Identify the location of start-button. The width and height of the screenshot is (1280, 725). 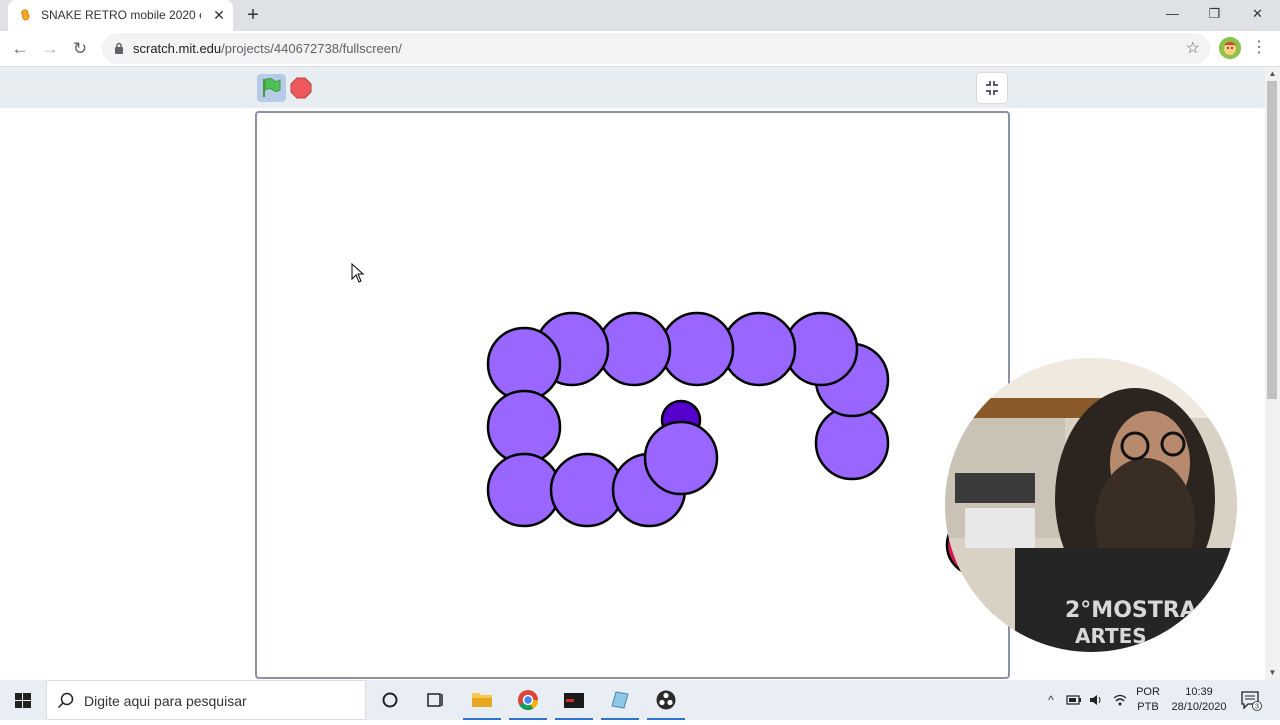
(23, 700).